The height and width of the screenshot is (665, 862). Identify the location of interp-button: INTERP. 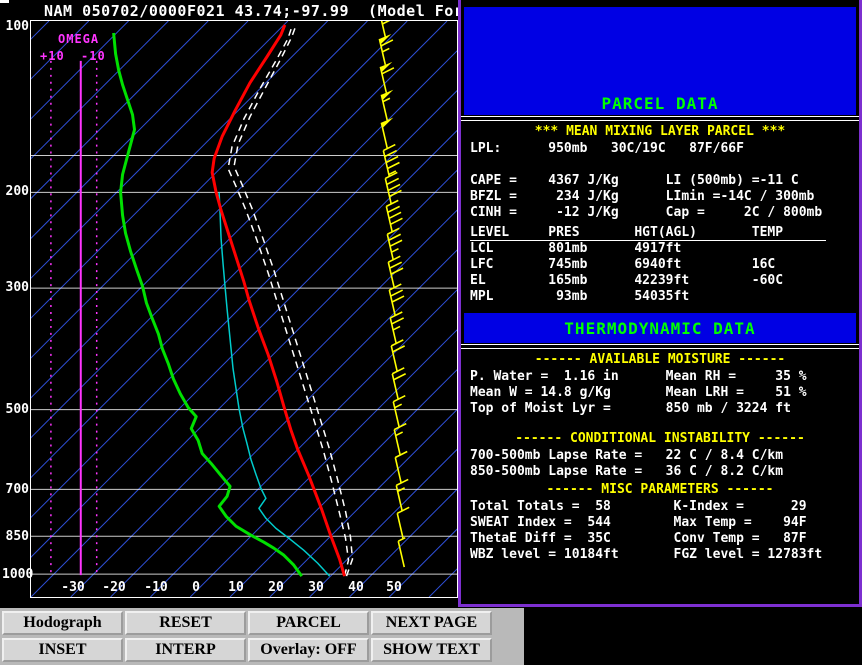
(185, 650).